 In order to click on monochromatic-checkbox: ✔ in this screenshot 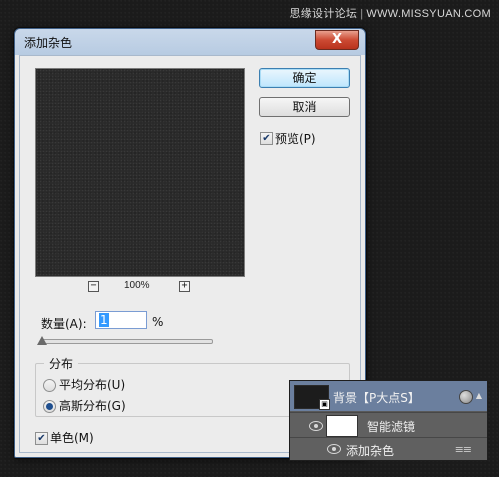, I will do `click(41, 438)`.